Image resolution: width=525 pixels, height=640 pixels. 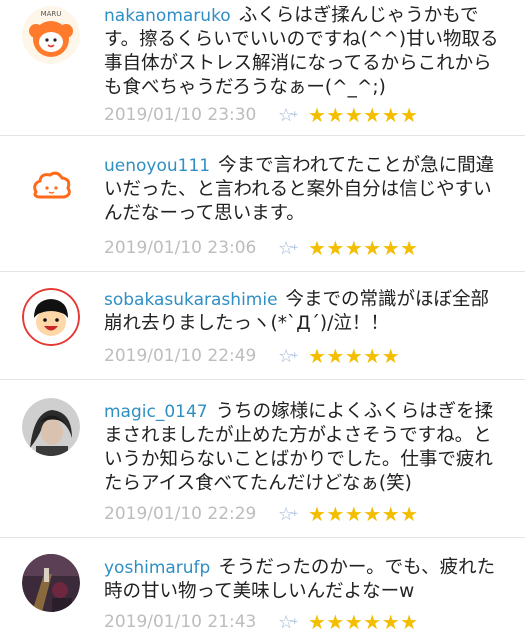 I want to click on comment-date: 2019/01/10 23:06, so click(x=180, y=248).